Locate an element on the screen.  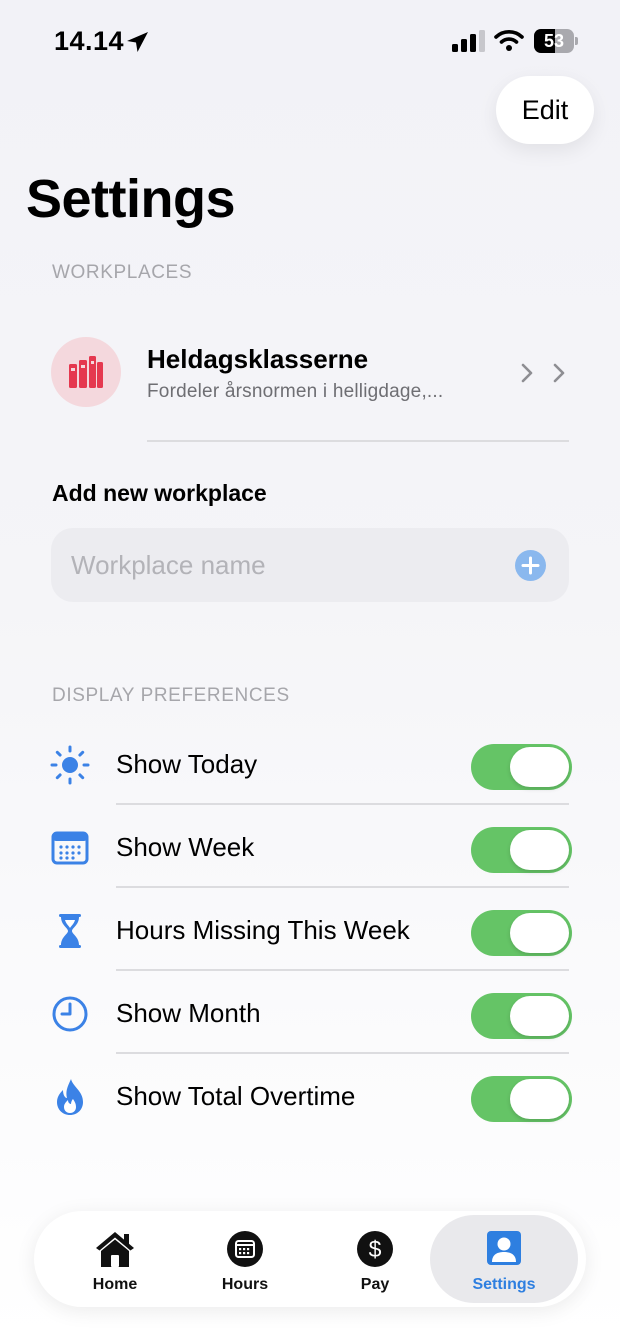
pref-label: Show Month is located at coordinates (188, 1013).